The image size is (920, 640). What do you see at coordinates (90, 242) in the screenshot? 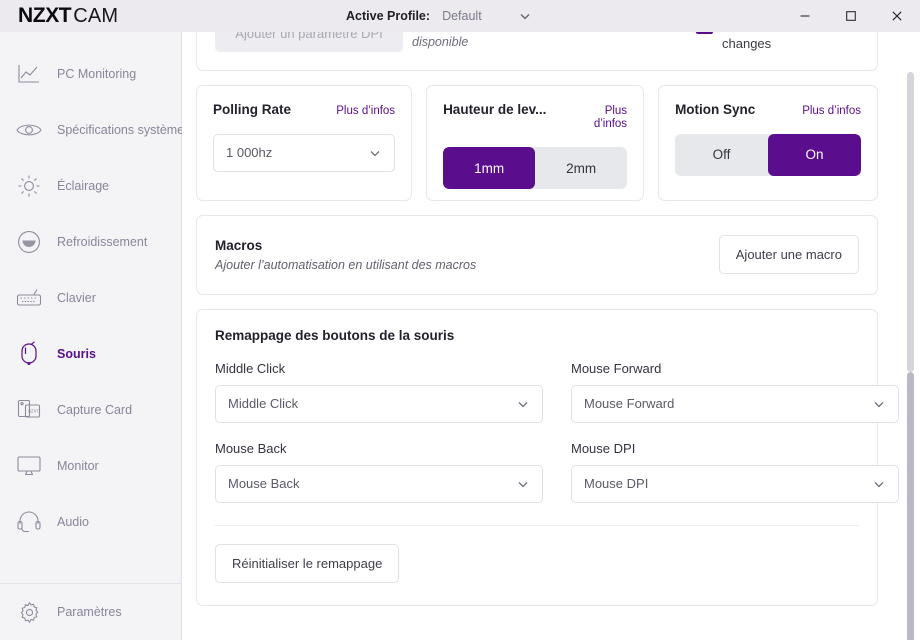
I see `sidebar-item-cooling: Refroidissement` at bounding box center [90, 242].